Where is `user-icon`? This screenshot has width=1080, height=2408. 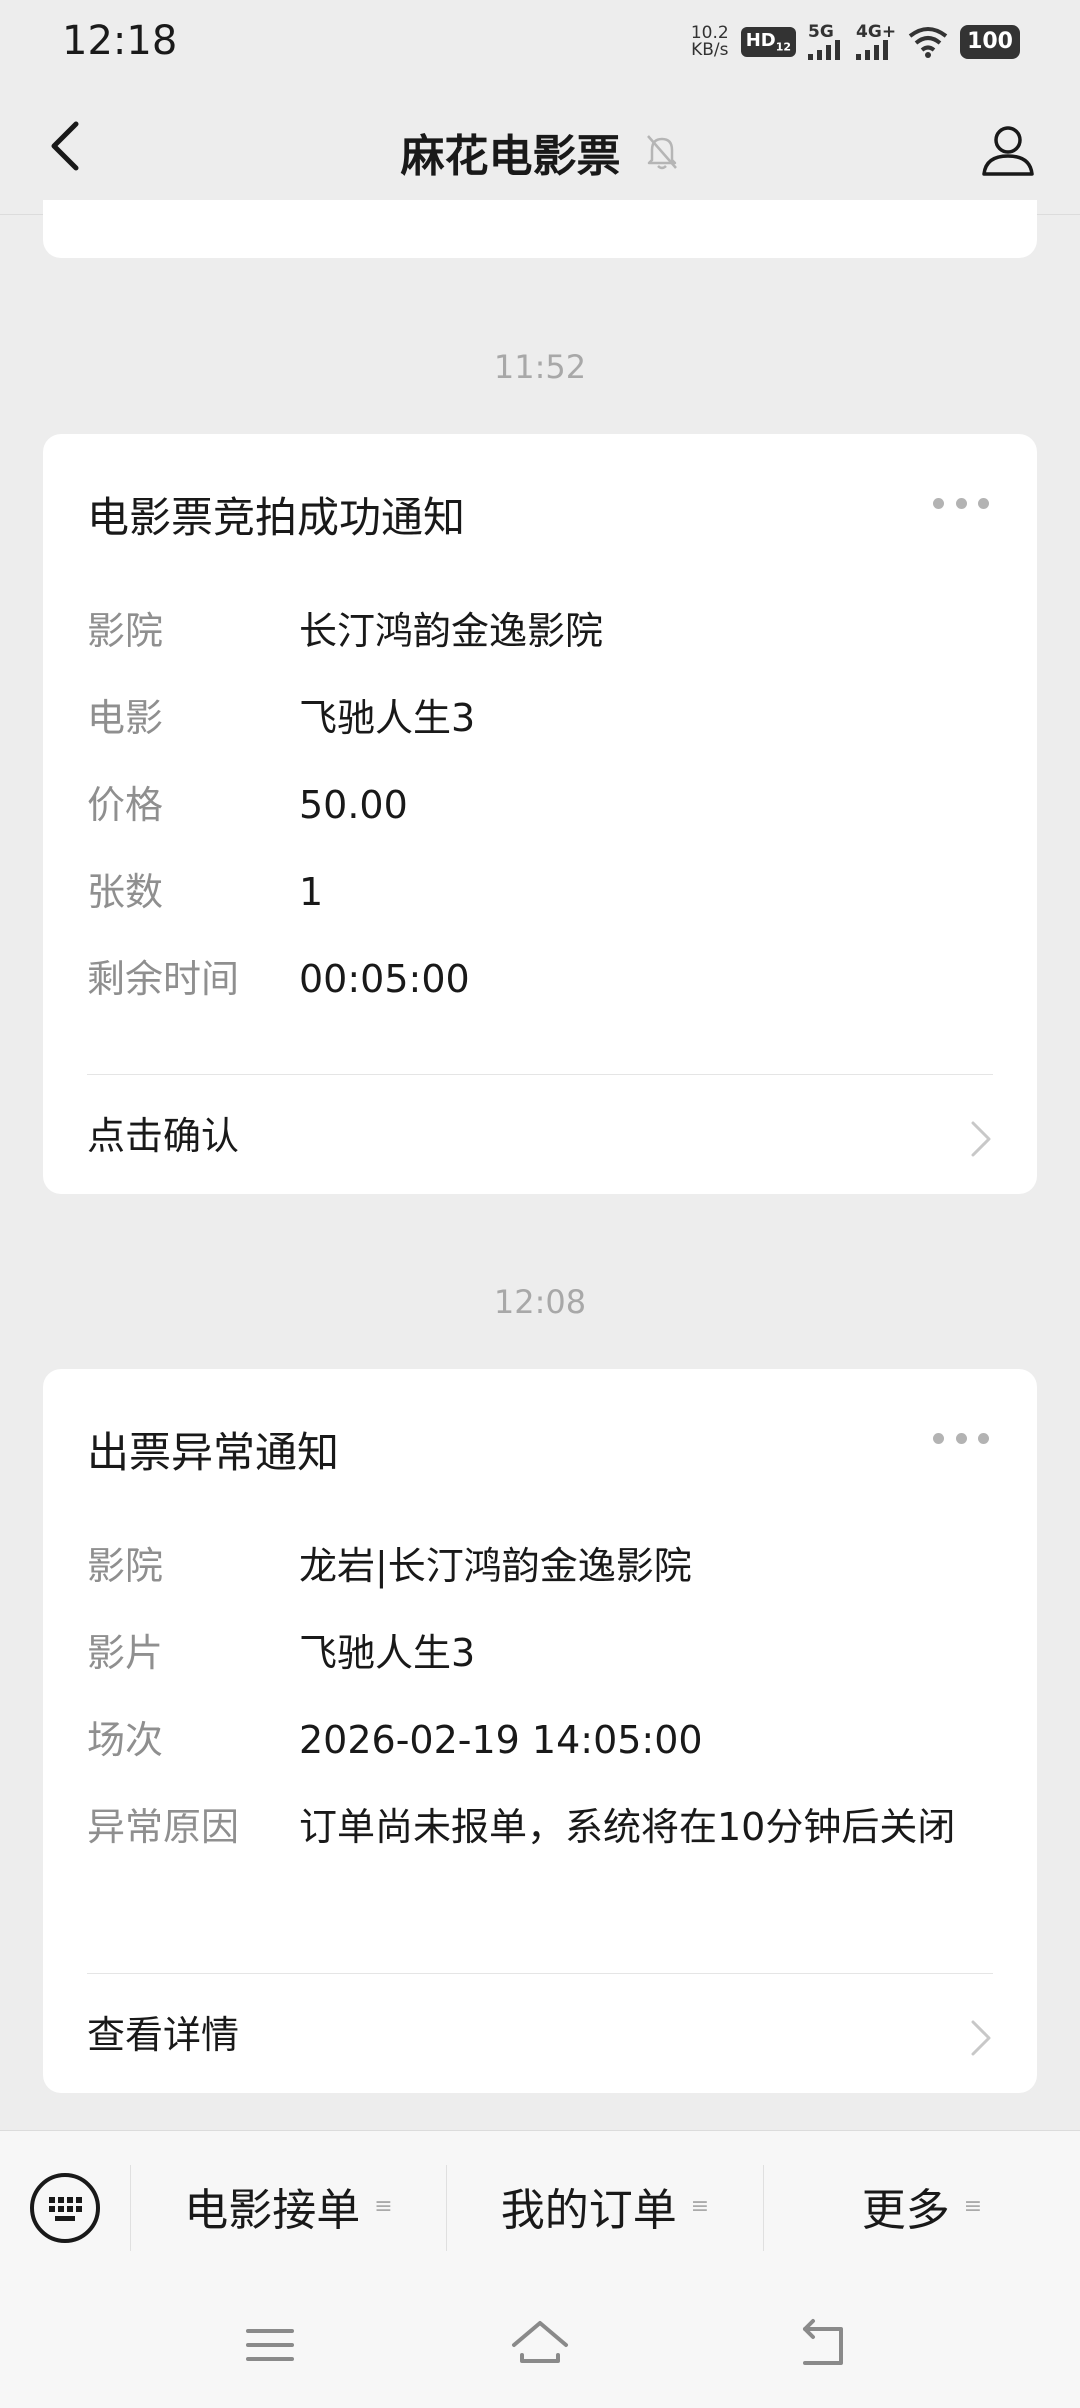
user-icon is located at coordinates (1008, 150).